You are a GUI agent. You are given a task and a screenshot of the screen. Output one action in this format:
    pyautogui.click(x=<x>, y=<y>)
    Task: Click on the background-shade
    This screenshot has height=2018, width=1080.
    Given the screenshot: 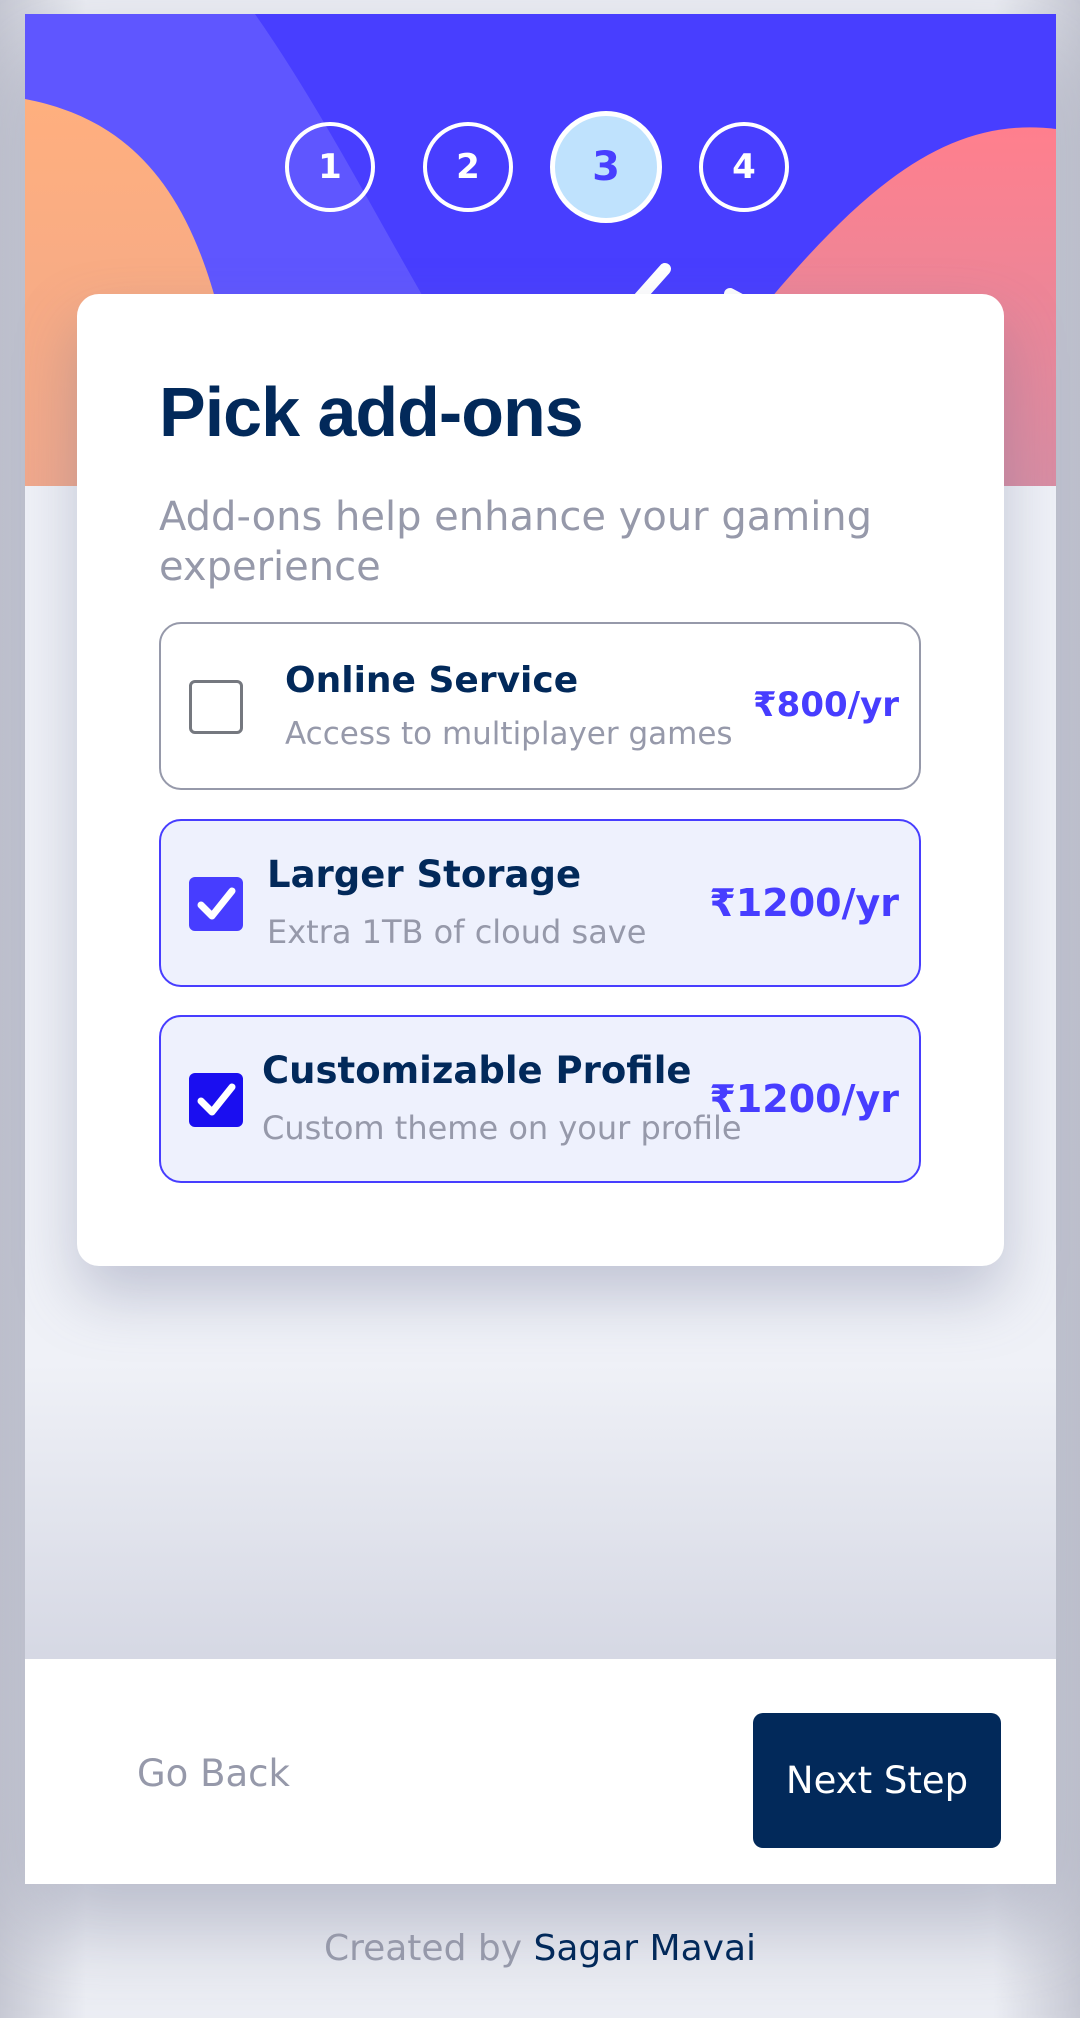 What is the action you would take?
    pyautogui.click(x=540, y=1519)
    